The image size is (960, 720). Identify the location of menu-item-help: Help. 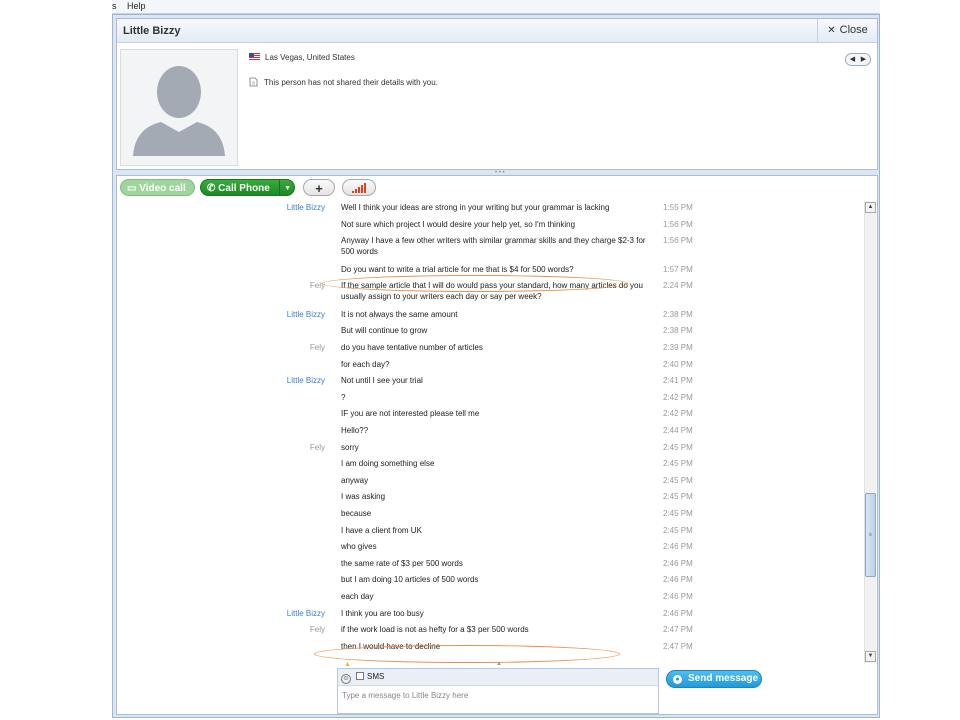
(136, 6).